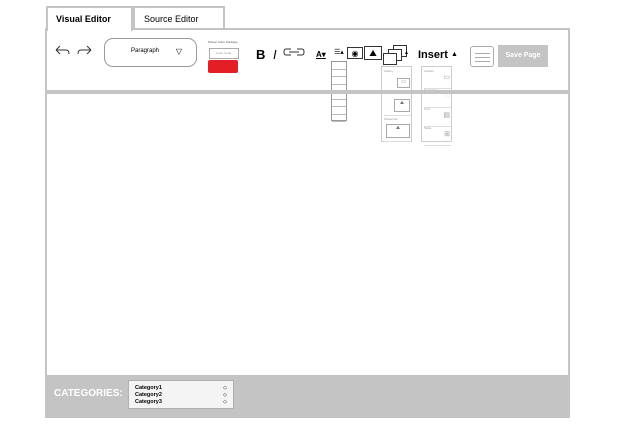  I want to click on paragraph-select: Paragraph ▽, so click(150, 52).